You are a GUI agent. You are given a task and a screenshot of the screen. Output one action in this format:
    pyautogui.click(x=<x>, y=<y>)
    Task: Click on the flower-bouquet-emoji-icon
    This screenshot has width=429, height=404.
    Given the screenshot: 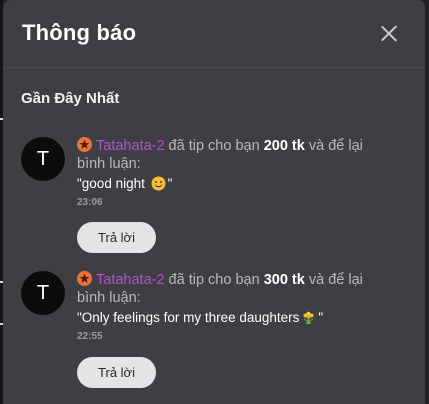 What is the action you would take?
    pyautogui.click(x=308, y=320)
    